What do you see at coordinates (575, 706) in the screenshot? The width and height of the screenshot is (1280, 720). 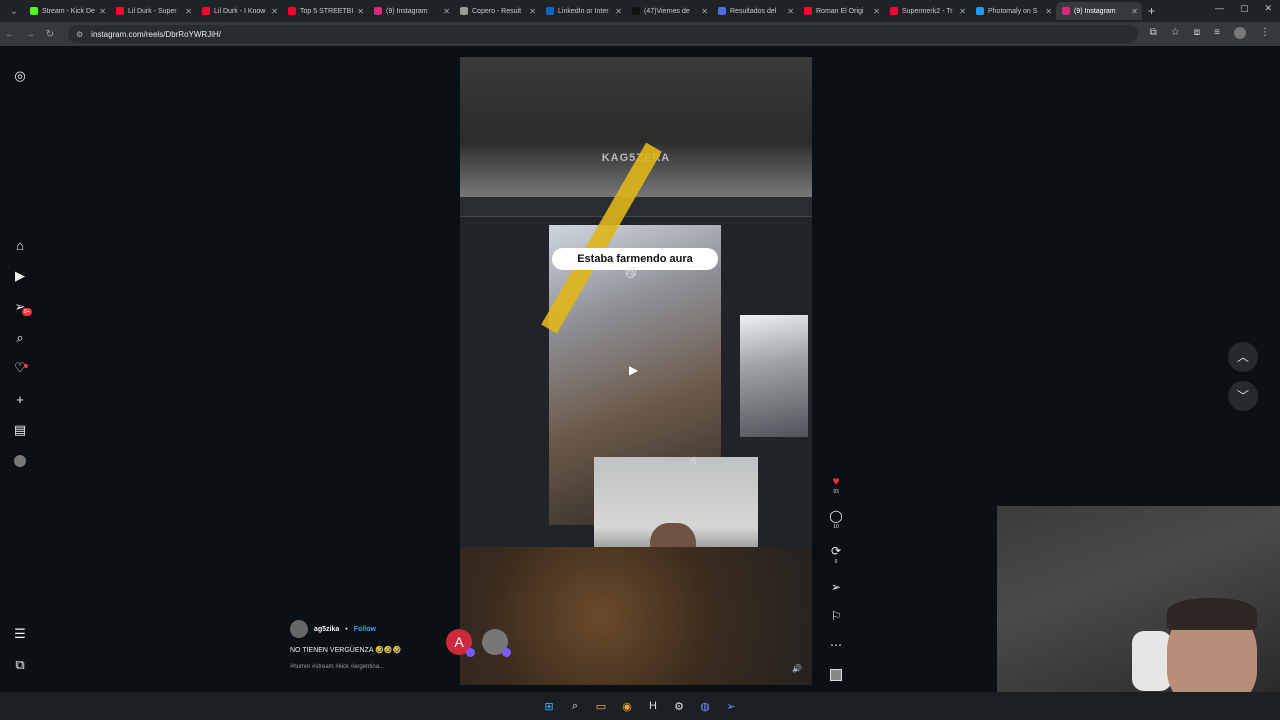 I see `taskbar-search-icon: ⌕` at bounding box center [575, 706].